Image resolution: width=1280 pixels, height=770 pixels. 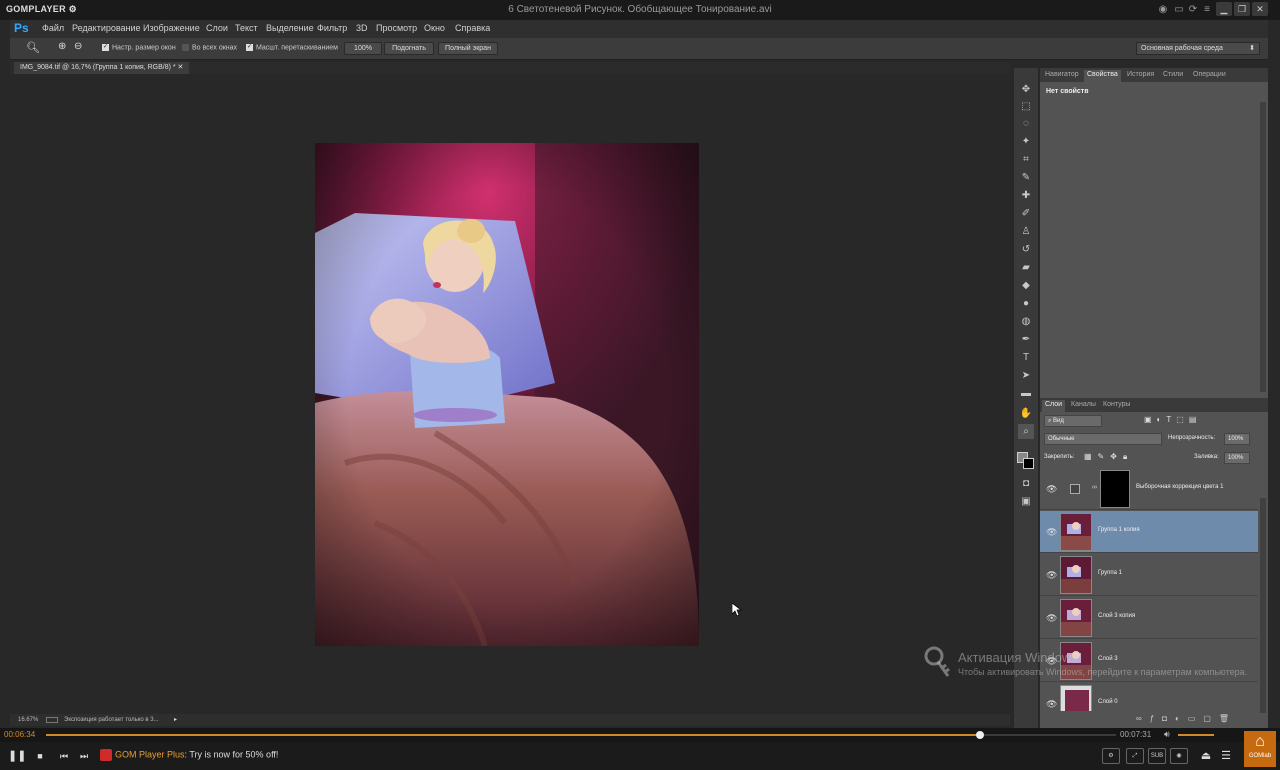 I want to click on playlist-menu-icon: ☰, so click(x=1226, y=756).